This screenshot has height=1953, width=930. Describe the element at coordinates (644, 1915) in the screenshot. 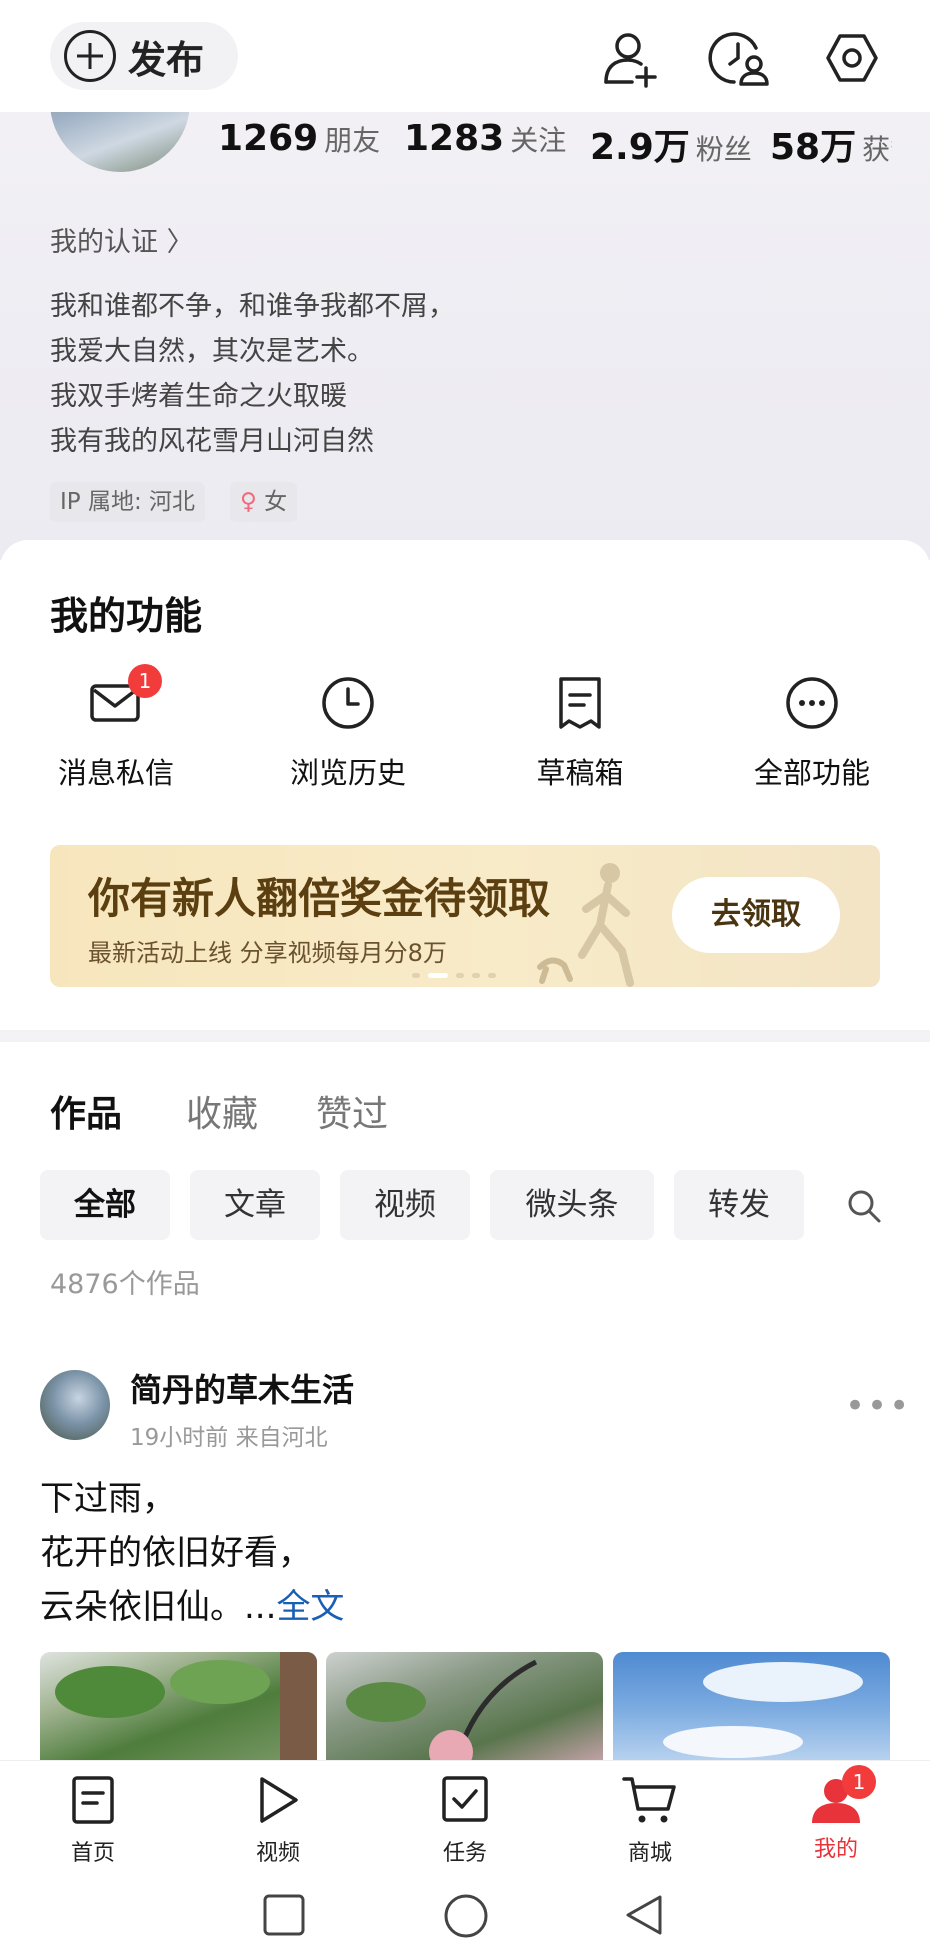

I see `back-icon` at that location.